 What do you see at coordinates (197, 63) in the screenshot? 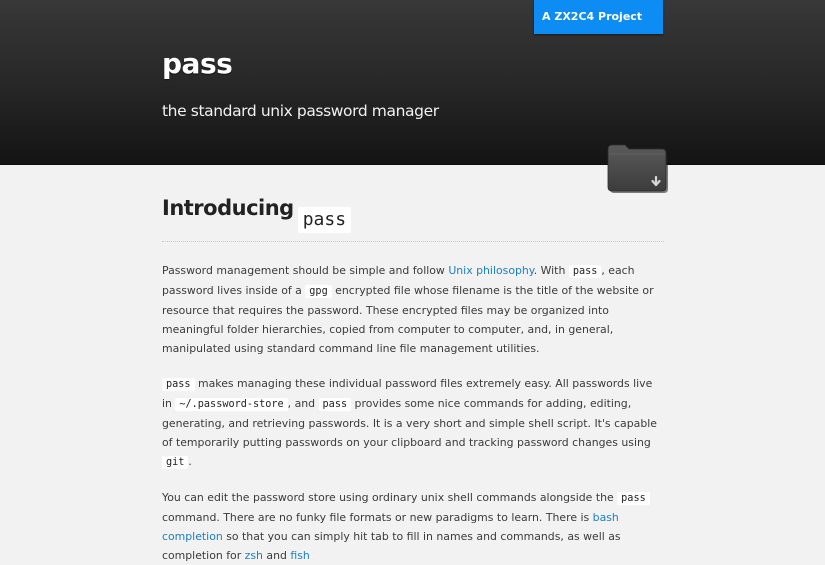
I see `site-title: pass` at bounding box center [197, 63].